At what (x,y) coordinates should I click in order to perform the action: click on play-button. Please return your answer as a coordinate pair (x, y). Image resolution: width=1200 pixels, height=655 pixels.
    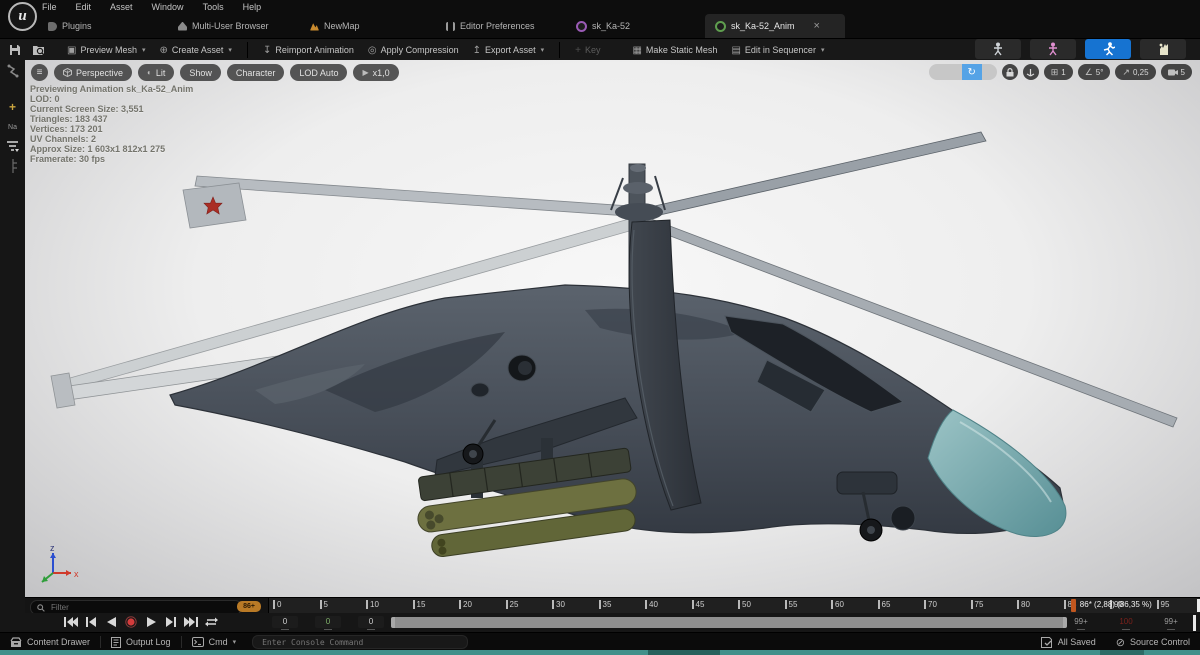
    Looking at the image, I should click on (151, 622).